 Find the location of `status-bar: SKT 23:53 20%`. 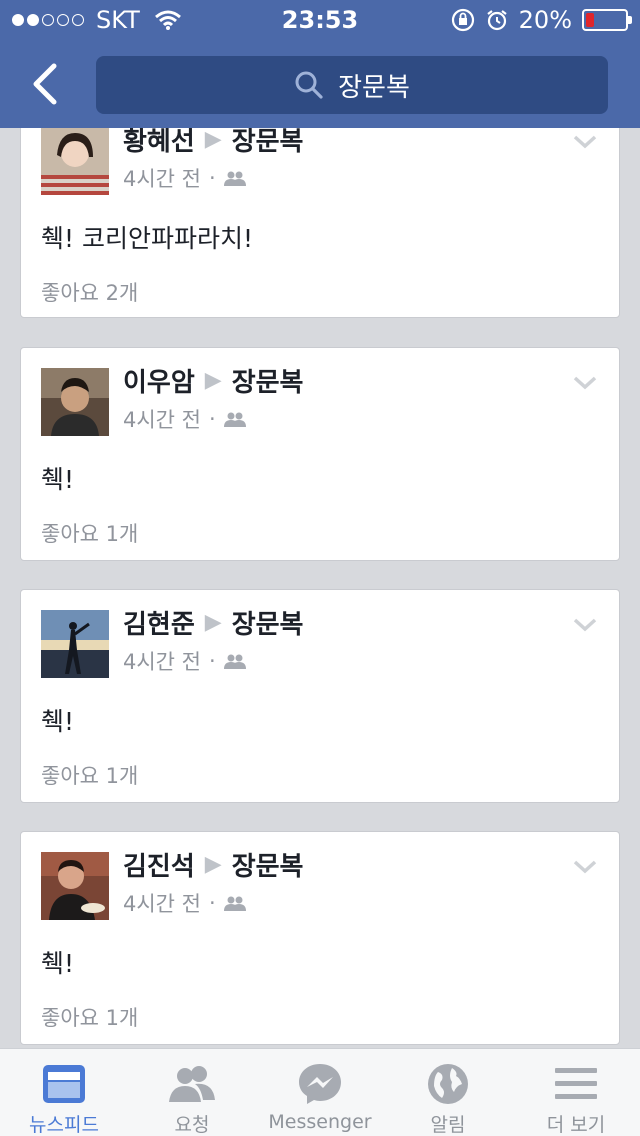

status-bar: SKT 23:53 20% is located at coordinates (320, 20).